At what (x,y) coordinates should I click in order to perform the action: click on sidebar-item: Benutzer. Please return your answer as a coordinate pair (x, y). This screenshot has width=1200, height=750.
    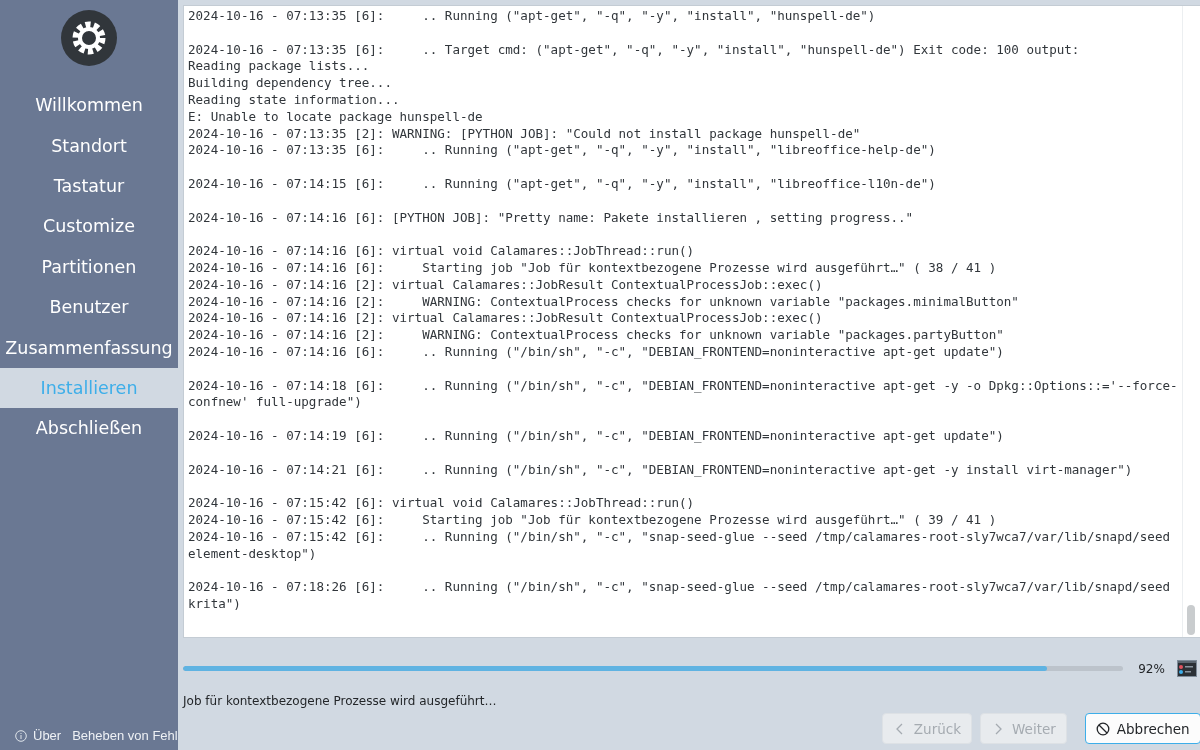
    Looking at the image, I should click on (89, 307).